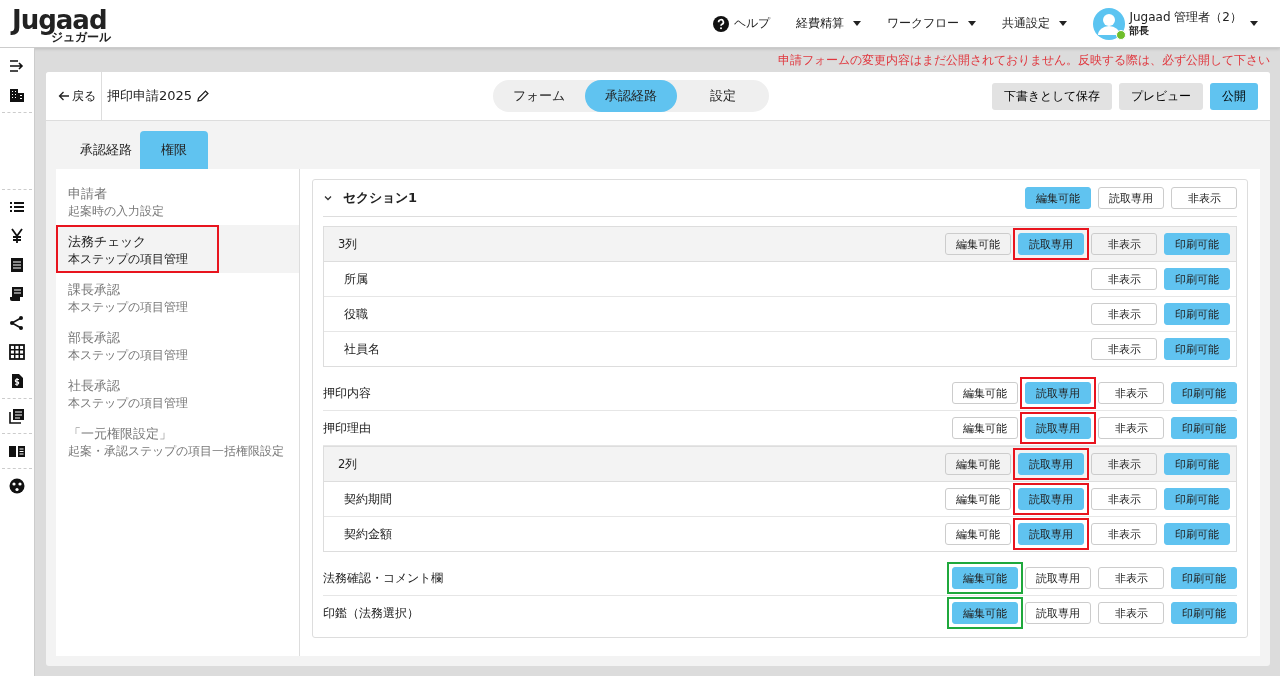 Image resolution: width=1280 pixels, height=676 pixels. Describe the element at coordinates (348, 244) in the screenshot. I see `group-label: 3列` at that location.